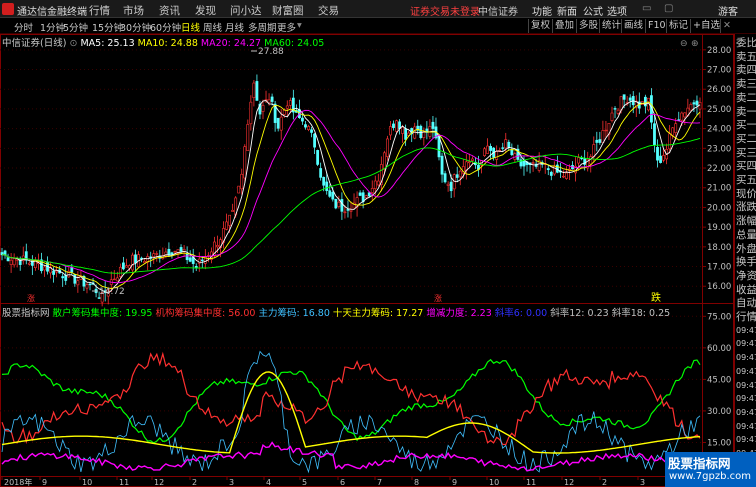 This screenshot has height=487, width=756. Describe the element at coordinates (205, 10) in the screenshot. I see `menu-discover: 发现` at that location.